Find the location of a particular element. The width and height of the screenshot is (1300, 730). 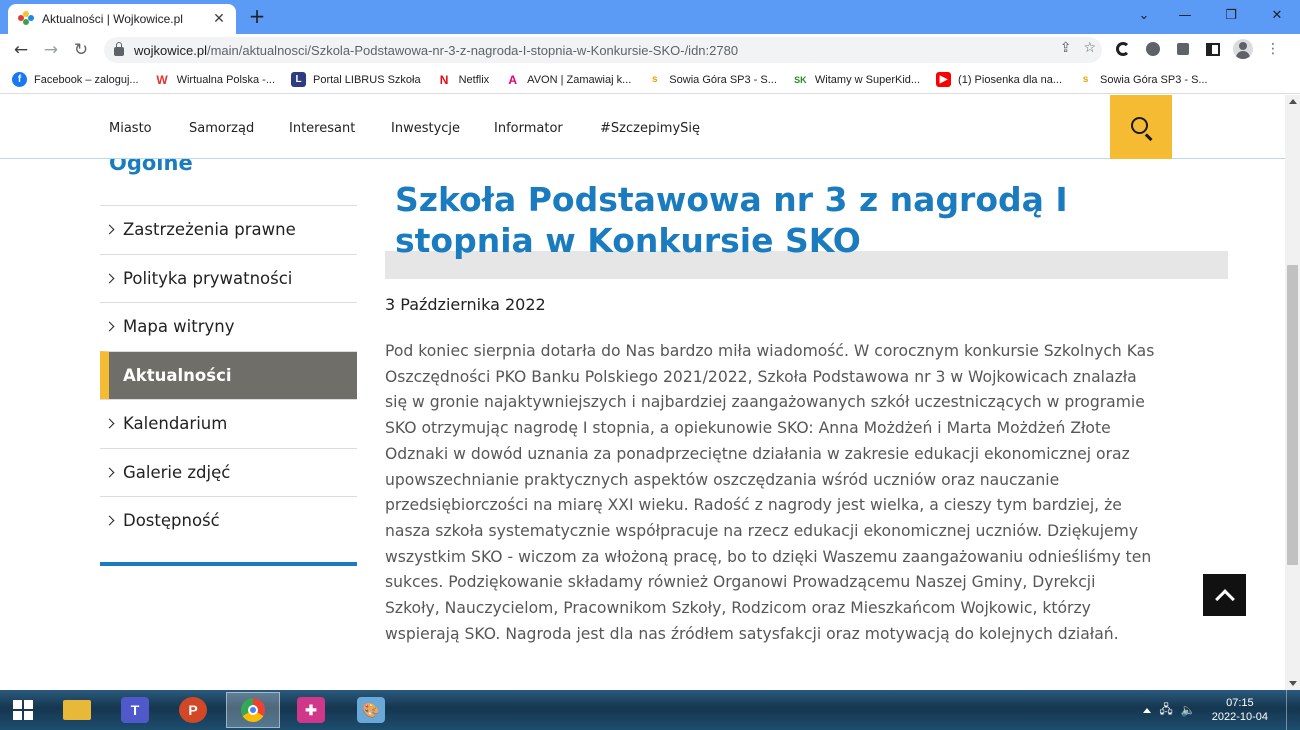

wp-icon: W is located at coordinates (162, 79).